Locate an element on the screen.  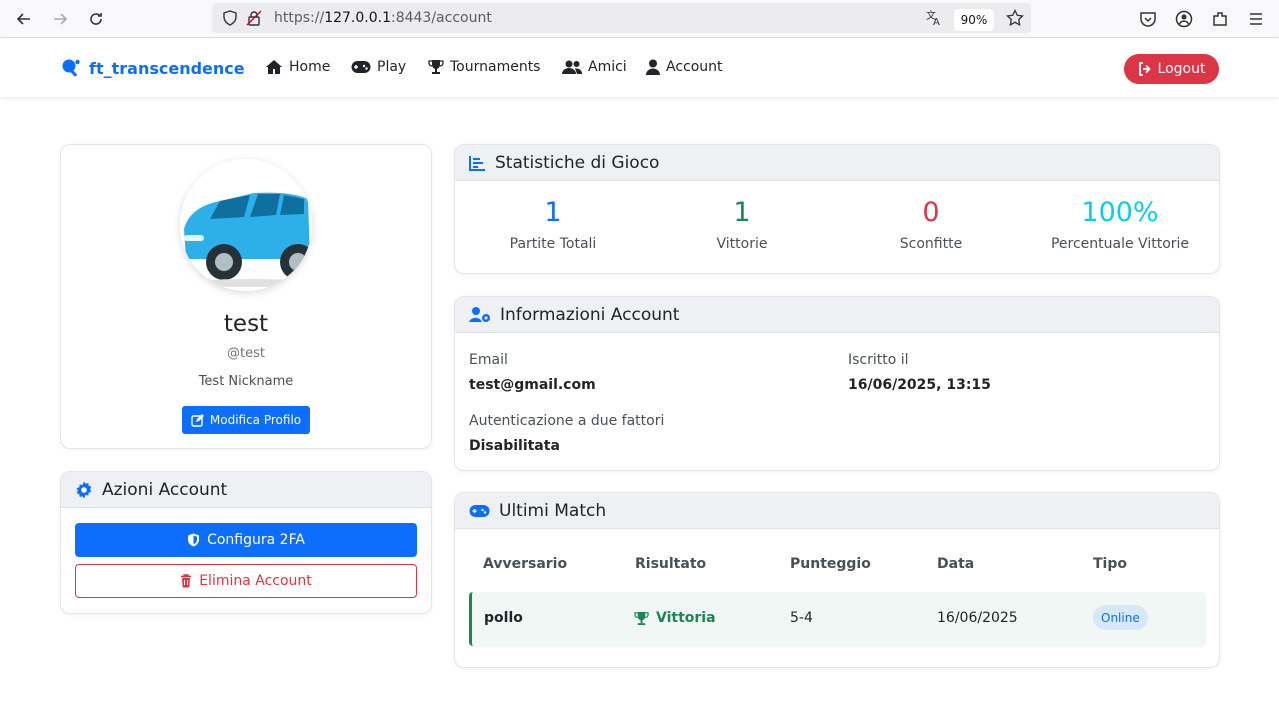
stat-wins: 1 Vittorie is located at coordinates (742, 224).